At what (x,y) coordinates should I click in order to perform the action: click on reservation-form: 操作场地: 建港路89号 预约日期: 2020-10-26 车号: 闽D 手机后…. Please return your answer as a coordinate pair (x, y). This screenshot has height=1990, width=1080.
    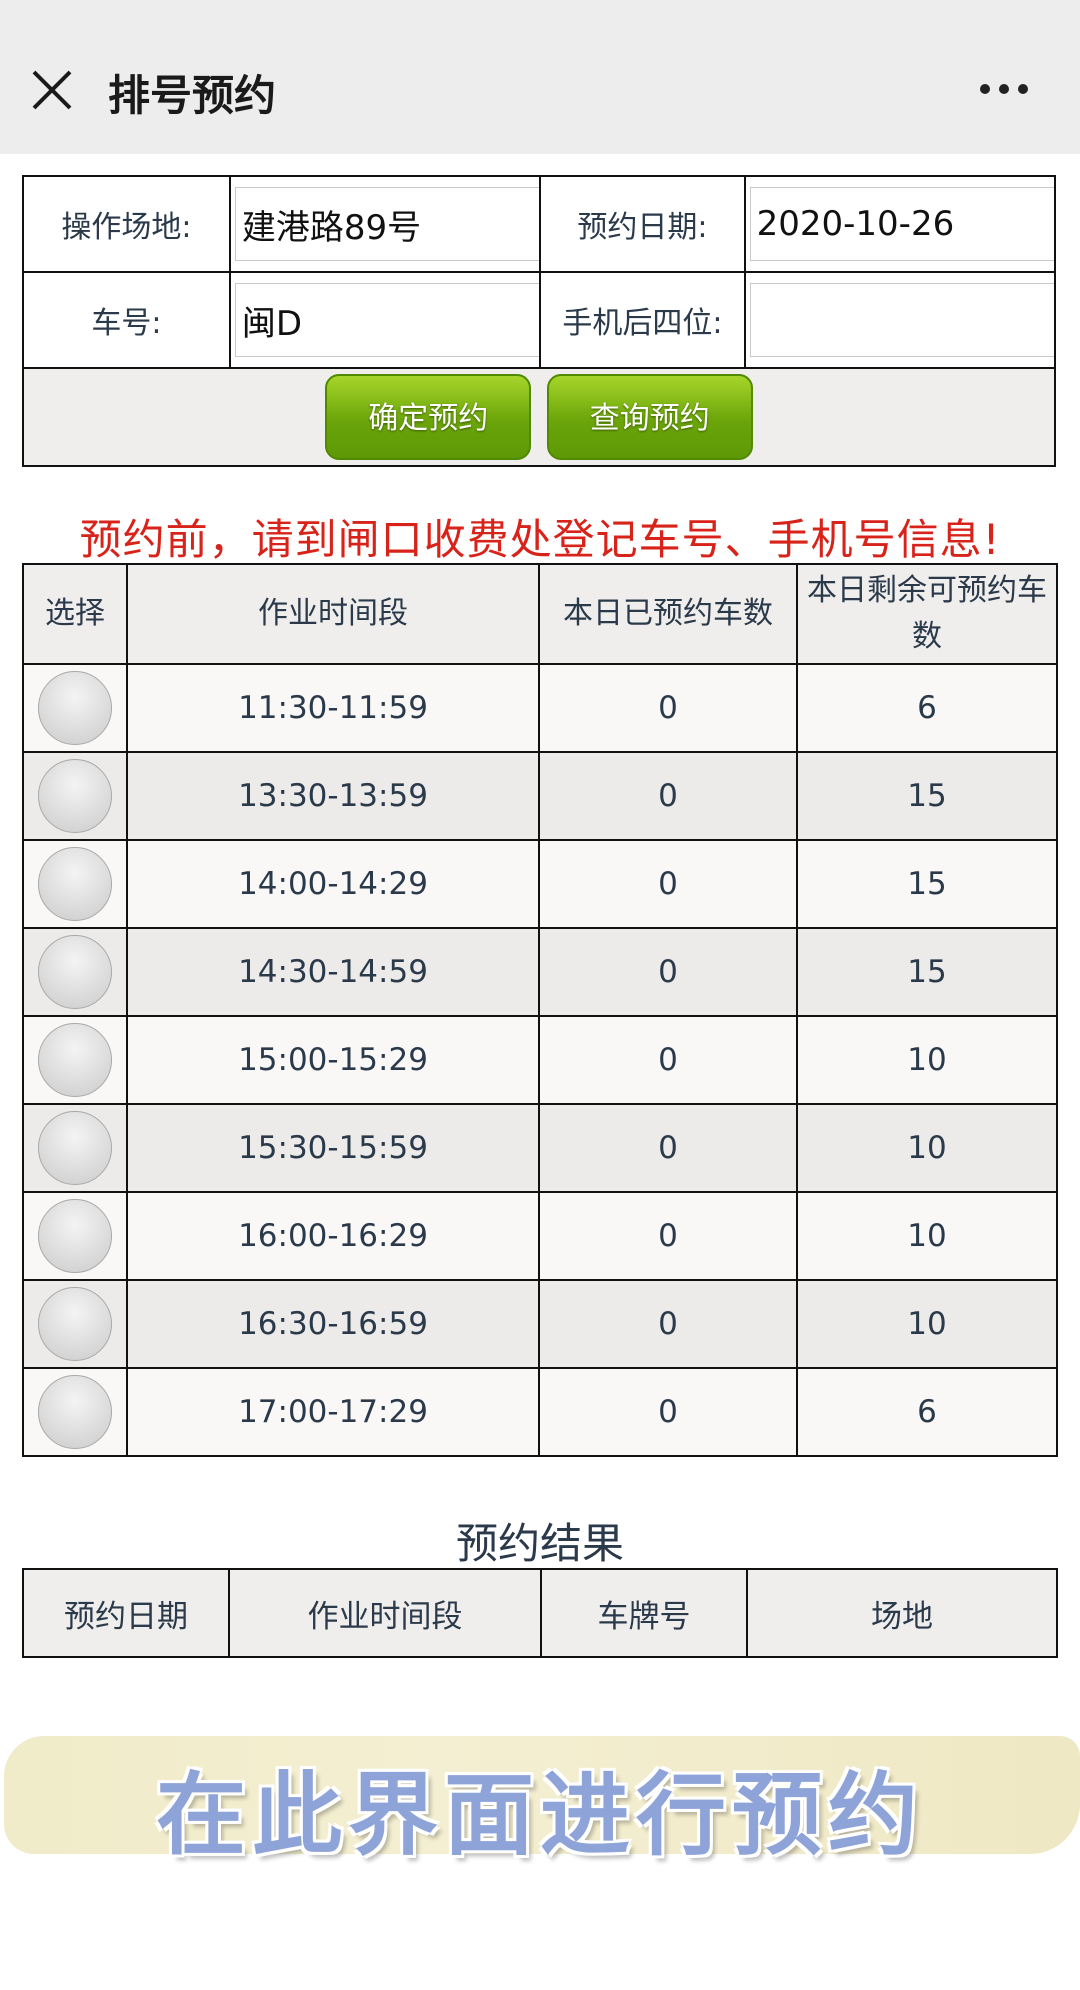
    Looking at the image, I should click on (539, 321).